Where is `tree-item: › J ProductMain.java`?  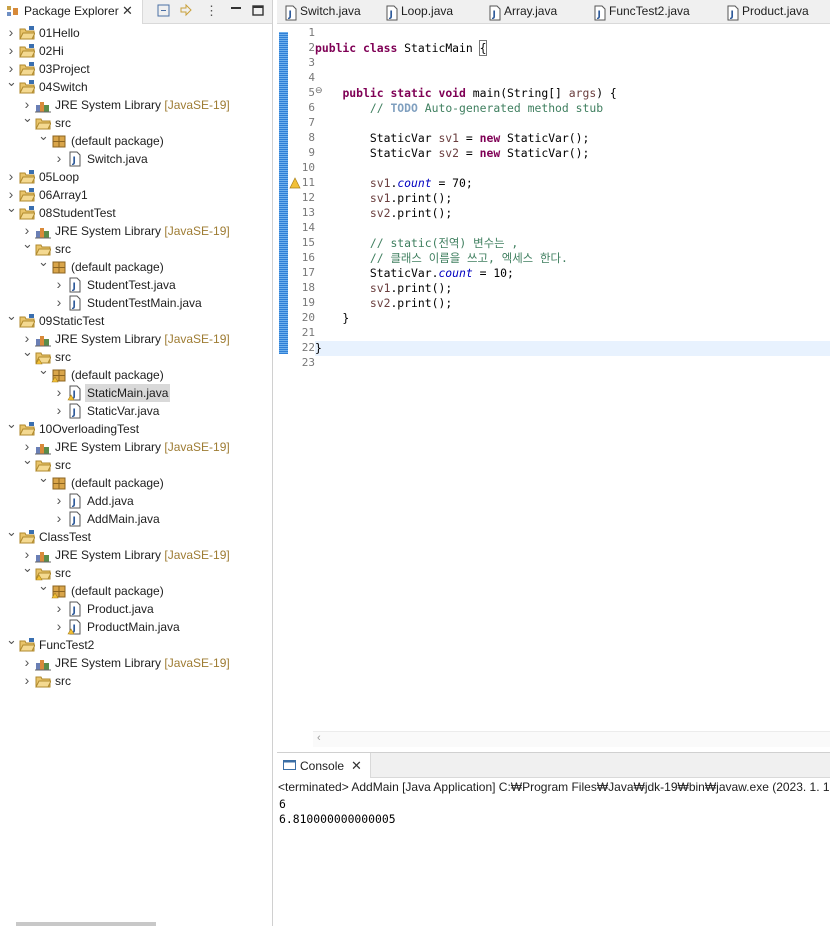
tree-item: › J ProductMain.java is located at coordinates (136, 627).